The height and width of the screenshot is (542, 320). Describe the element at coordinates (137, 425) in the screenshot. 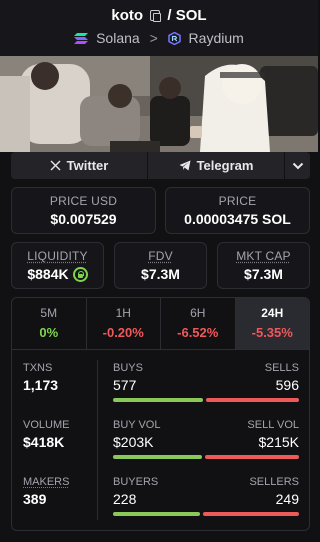

I see `buy-volume-label: BUY VOL` at that location.